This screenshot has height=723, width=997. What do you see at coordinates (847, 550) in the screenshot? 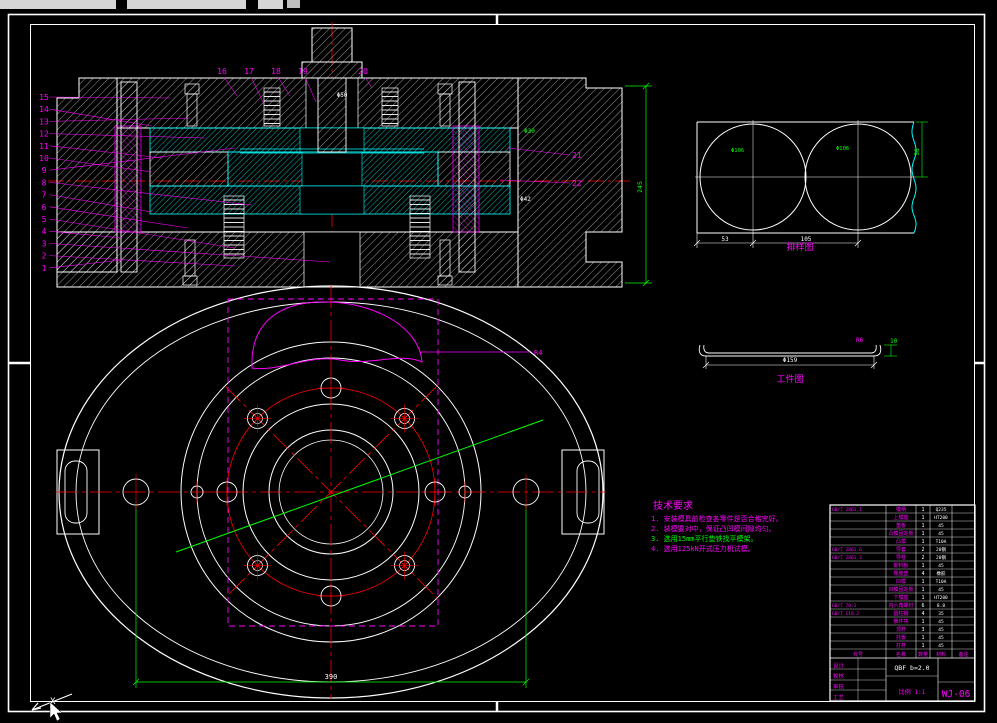
I see `part-code: GB/T 2861.6` at bounding box center [847, 550].